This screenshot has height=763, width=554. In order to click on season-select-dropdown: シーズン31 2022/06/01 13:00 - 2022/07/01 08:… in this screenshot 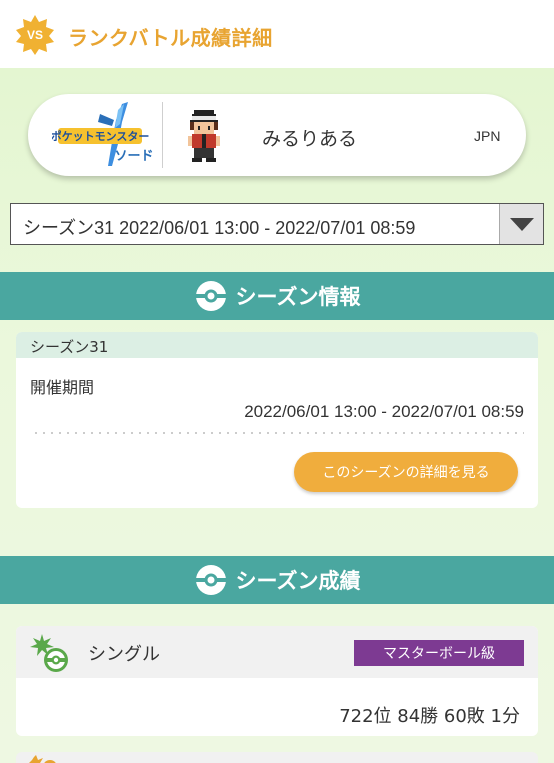, I will do `click(277, 224)`.